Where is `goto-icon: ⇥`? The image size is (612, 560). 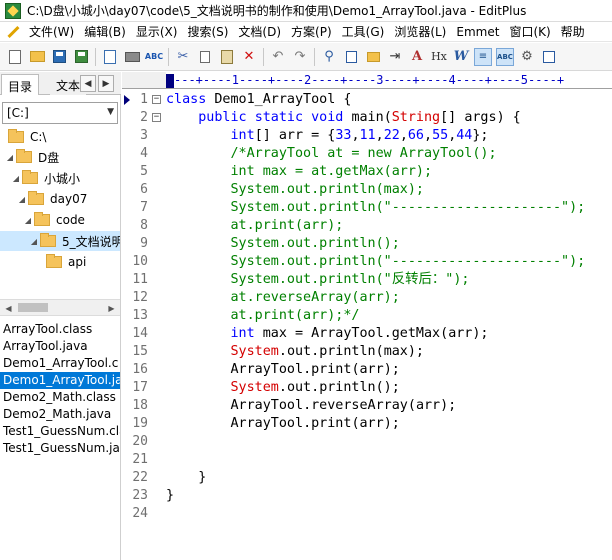
goto-icon: ⇥ is located at coordinates (395, 57).